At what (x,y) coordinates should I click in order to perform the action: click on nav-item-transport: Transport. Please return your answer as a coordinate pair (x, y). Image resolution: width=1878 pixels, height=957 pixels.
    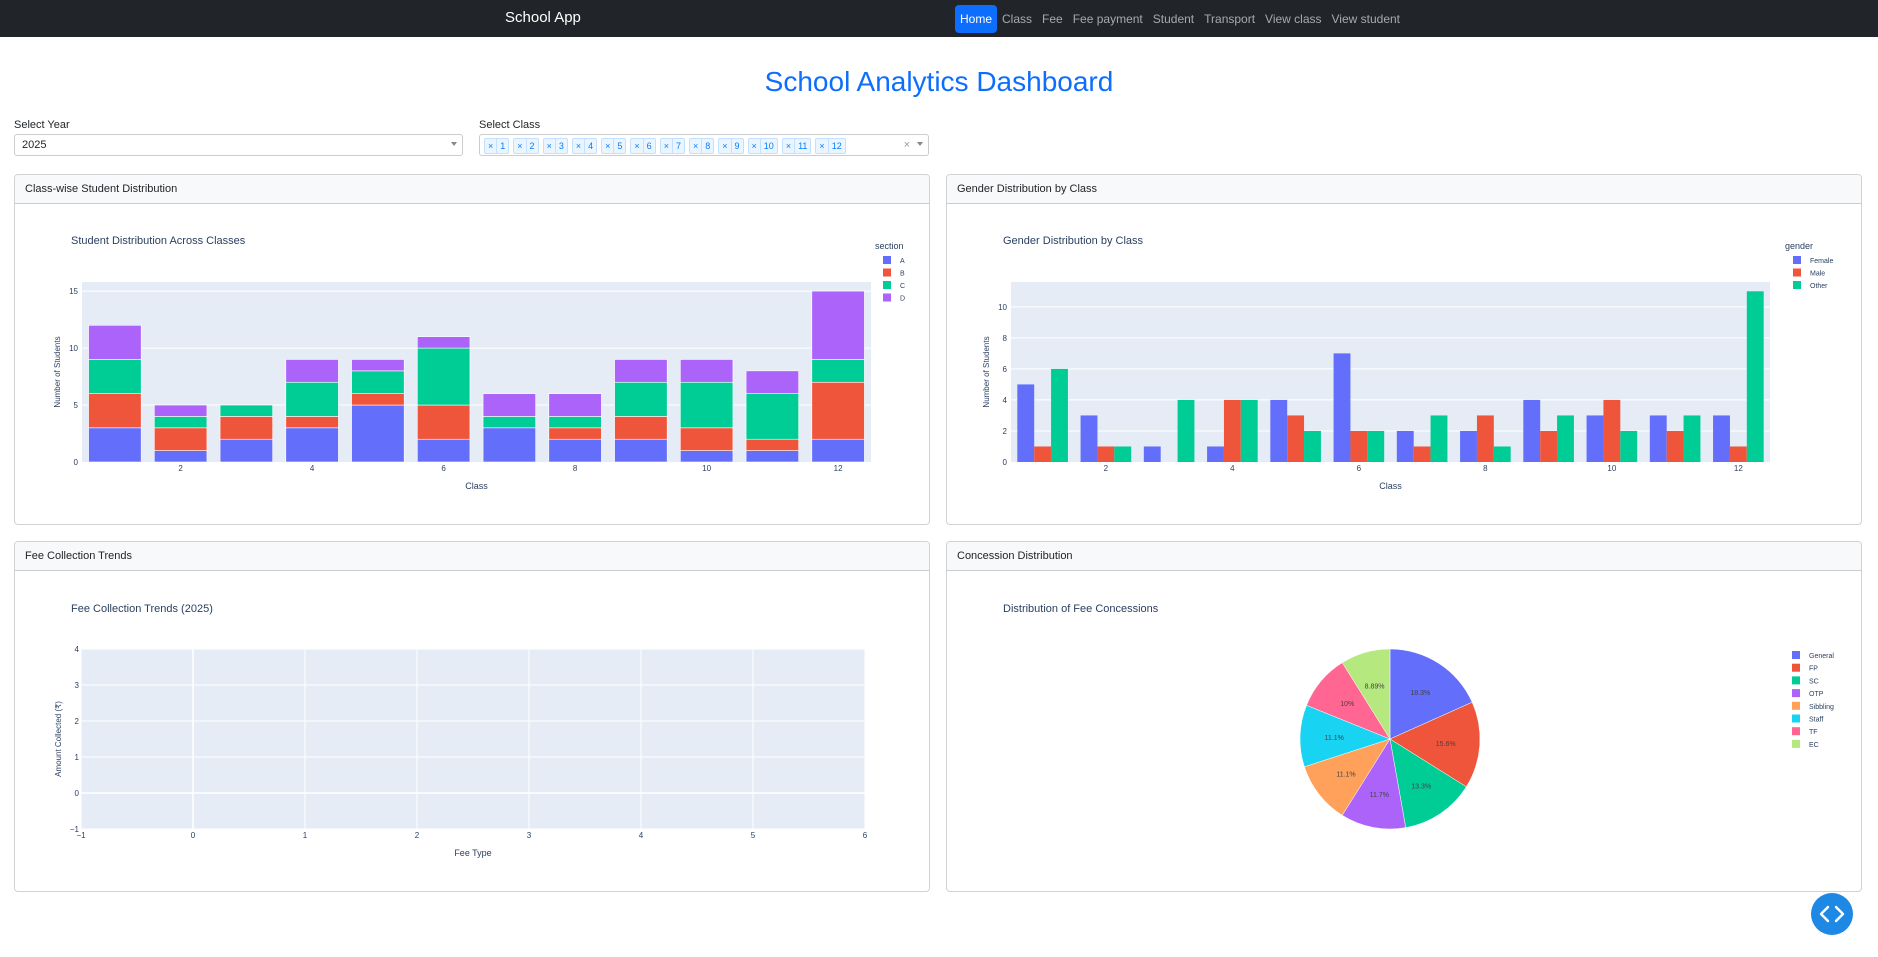
    Looking at the image, I should click on (1229, 19).